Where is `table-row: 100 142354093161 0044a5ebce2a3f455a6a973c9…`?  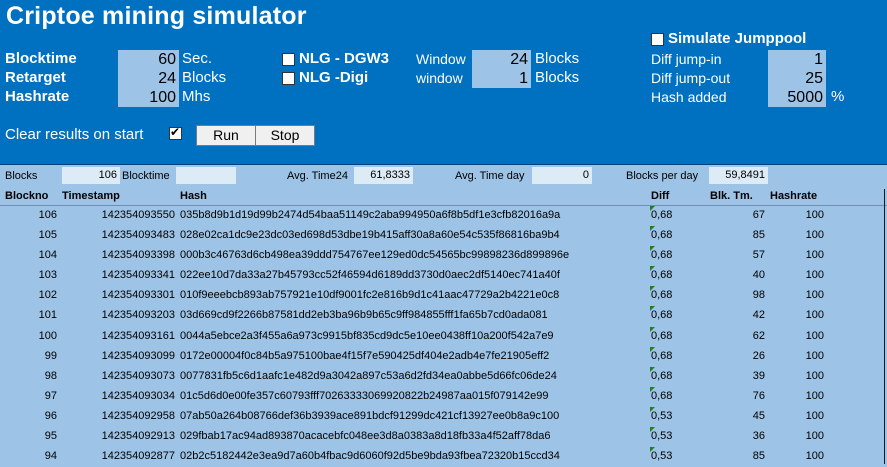 table-row: 100 142354093161 0044a5ebce2a3f455a6a973c9… is located at coordinates (443, 336).